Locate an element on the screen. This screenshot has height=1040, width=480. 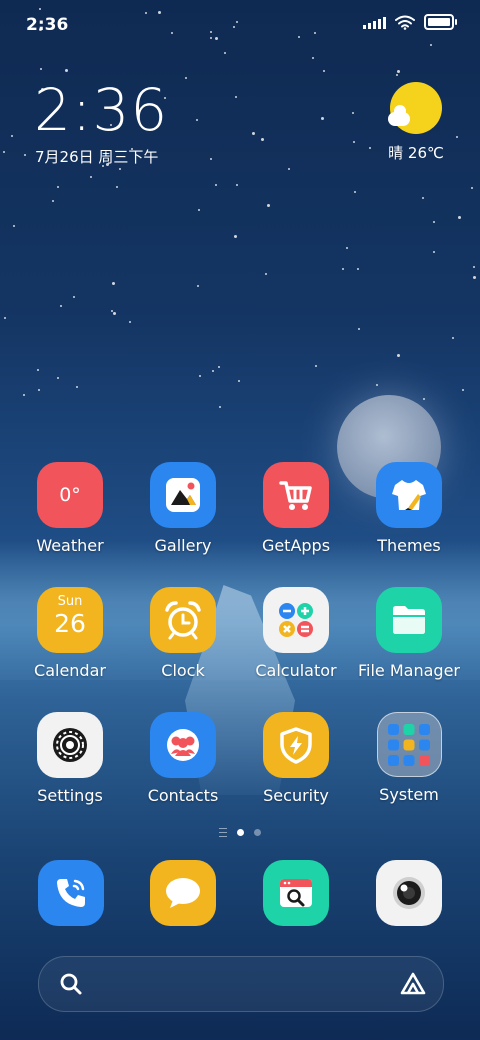
folder-system-icon is located at coordinates (409, 744).